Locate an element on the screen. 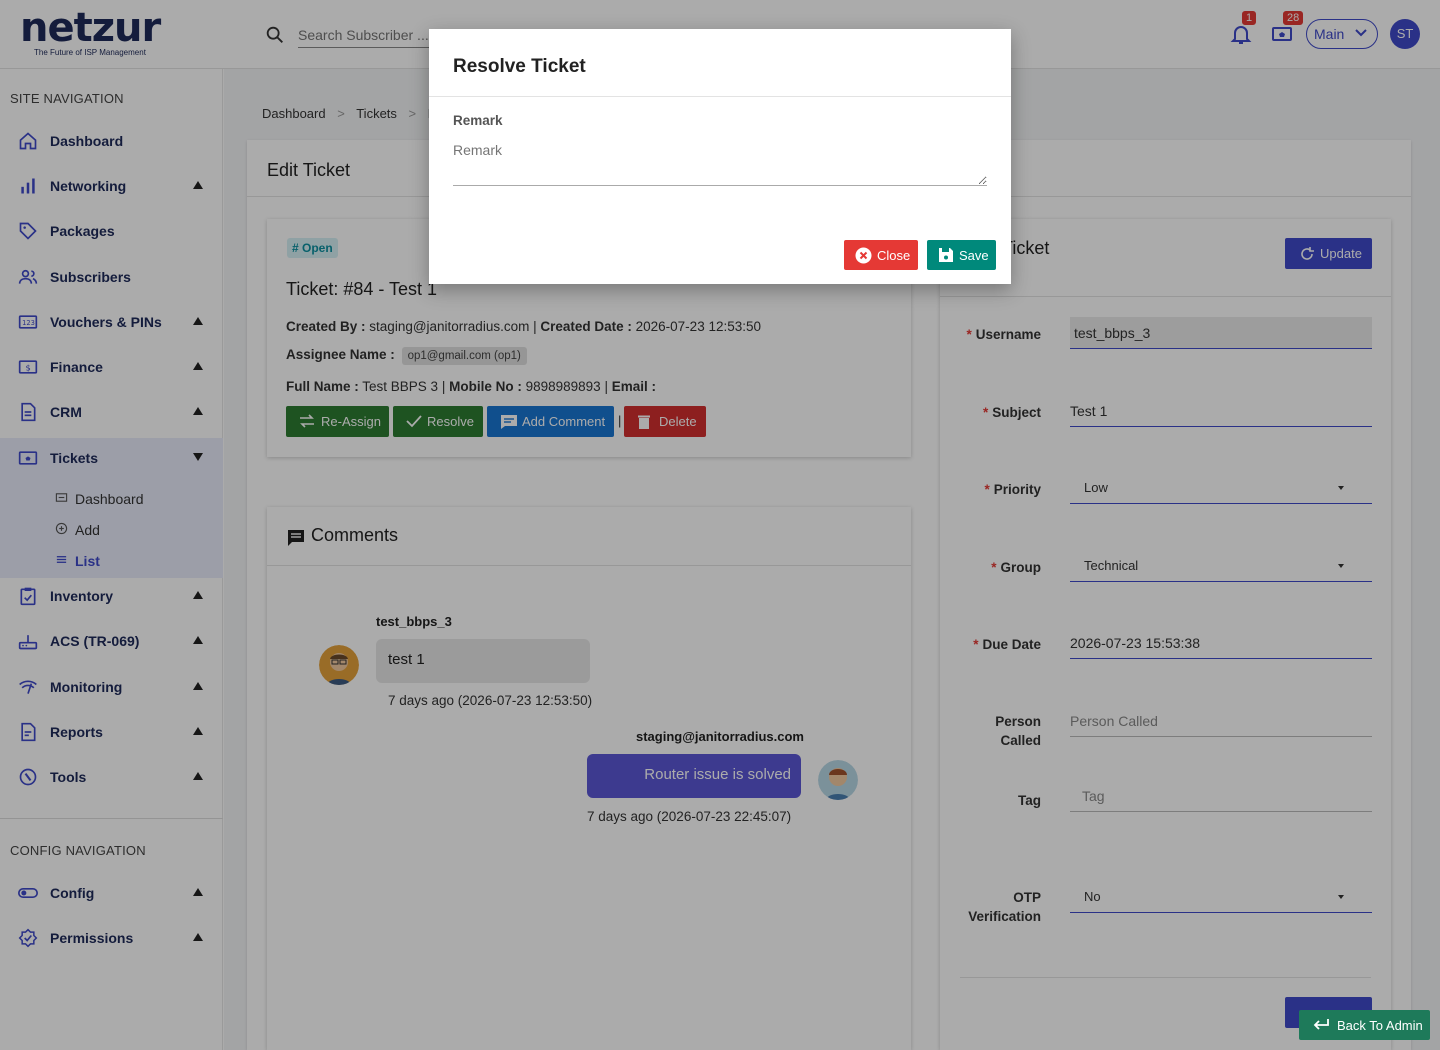  modal-title: Resolve Ticket is located at coordinates (519, 66).